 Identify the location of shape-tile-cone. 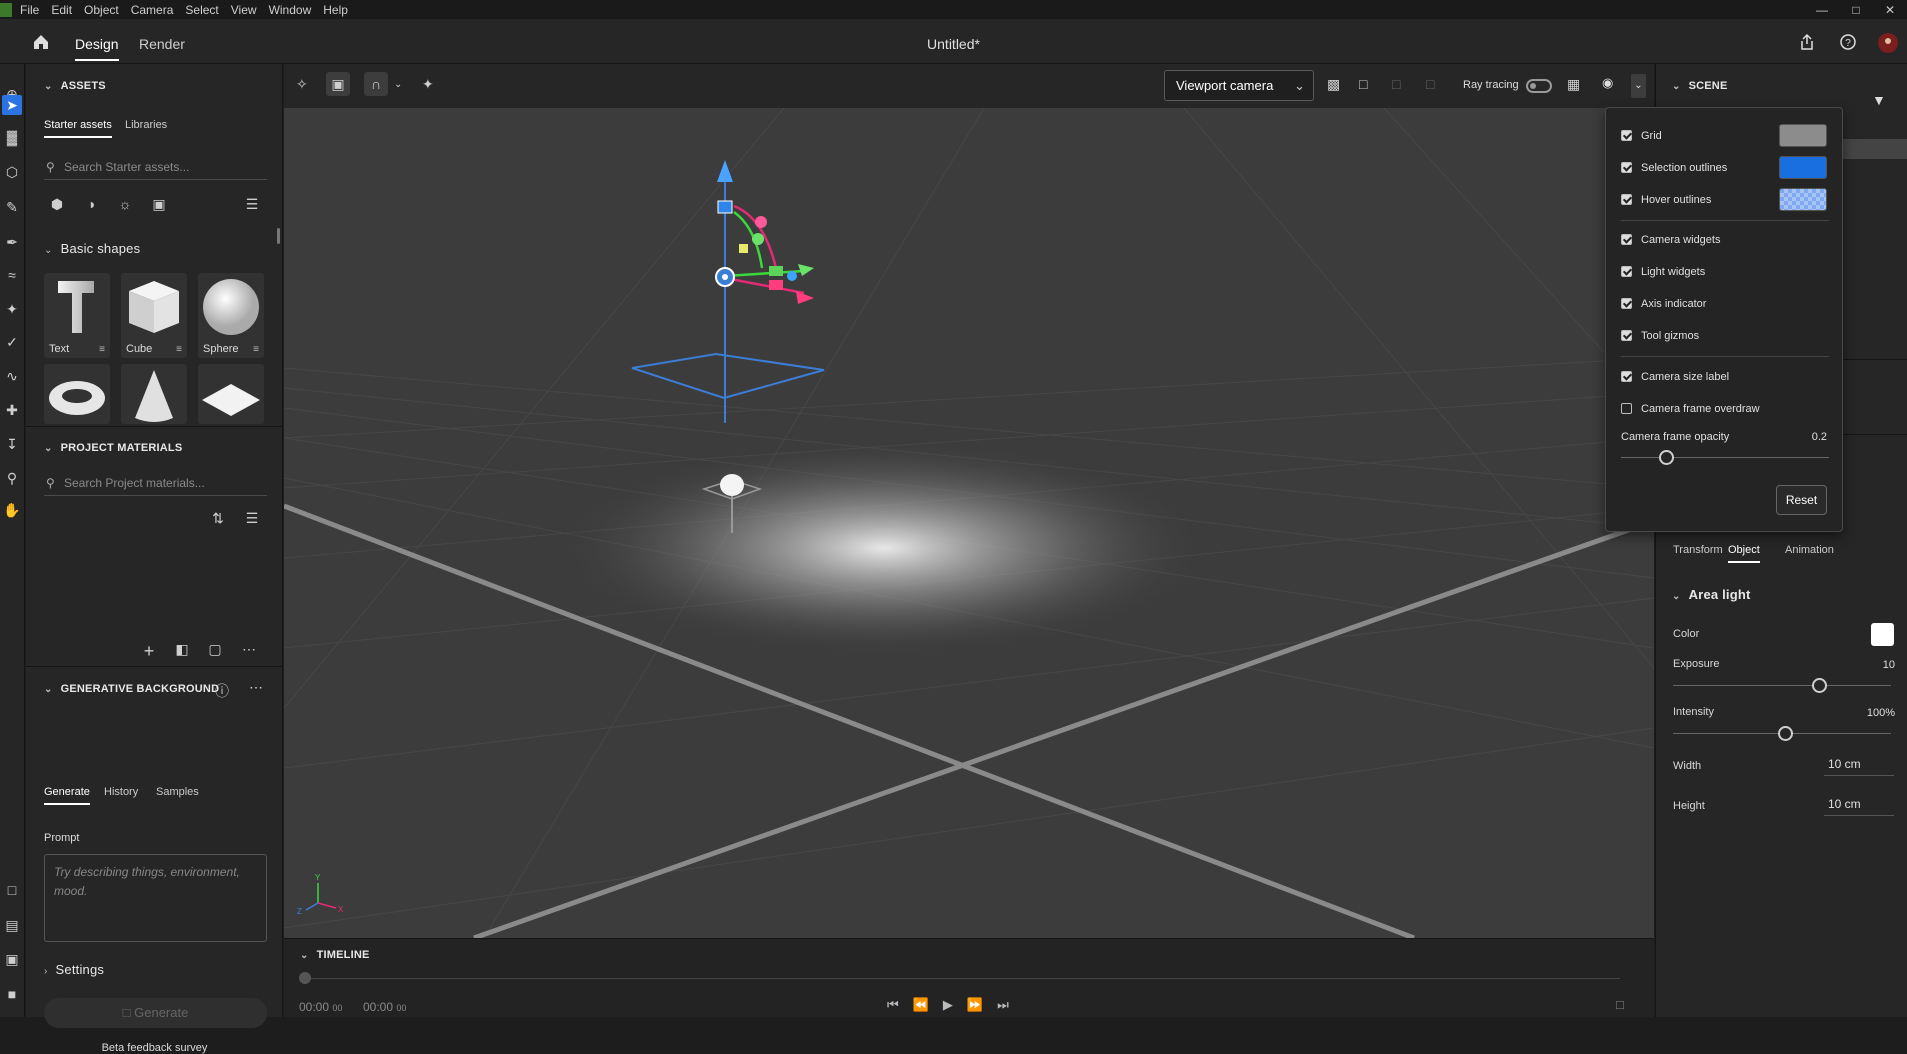
(154, 394).